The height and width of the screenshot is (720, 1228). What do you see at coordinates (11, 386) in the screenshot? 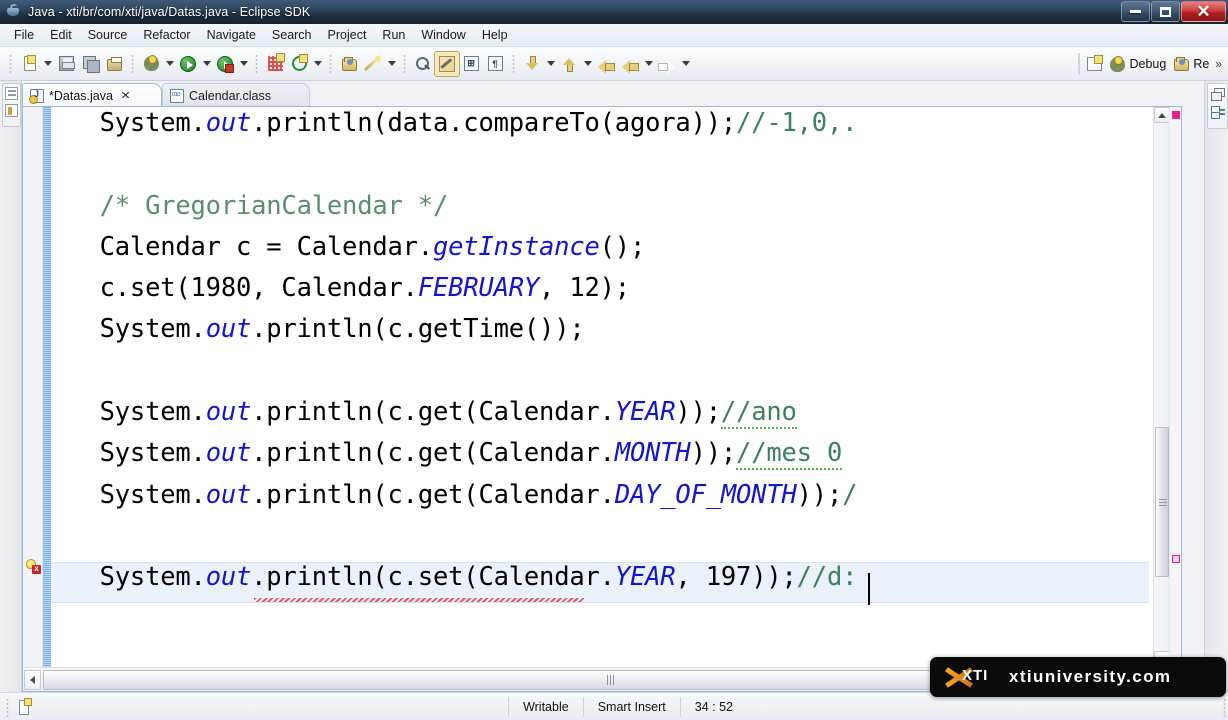
I see `fast-view-bar` at bounding box center [11, 386].